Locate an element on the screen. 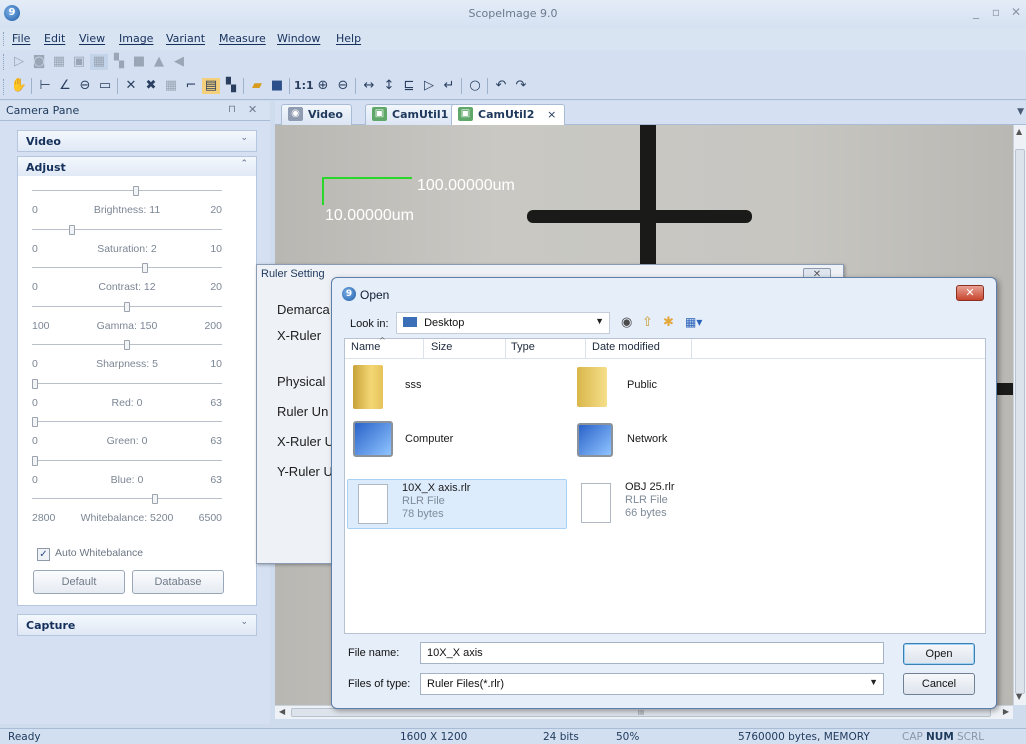 Image resolution: width=1026 pixels, height=744 pixels. column-name: Name is located at coordinates (365, 347).